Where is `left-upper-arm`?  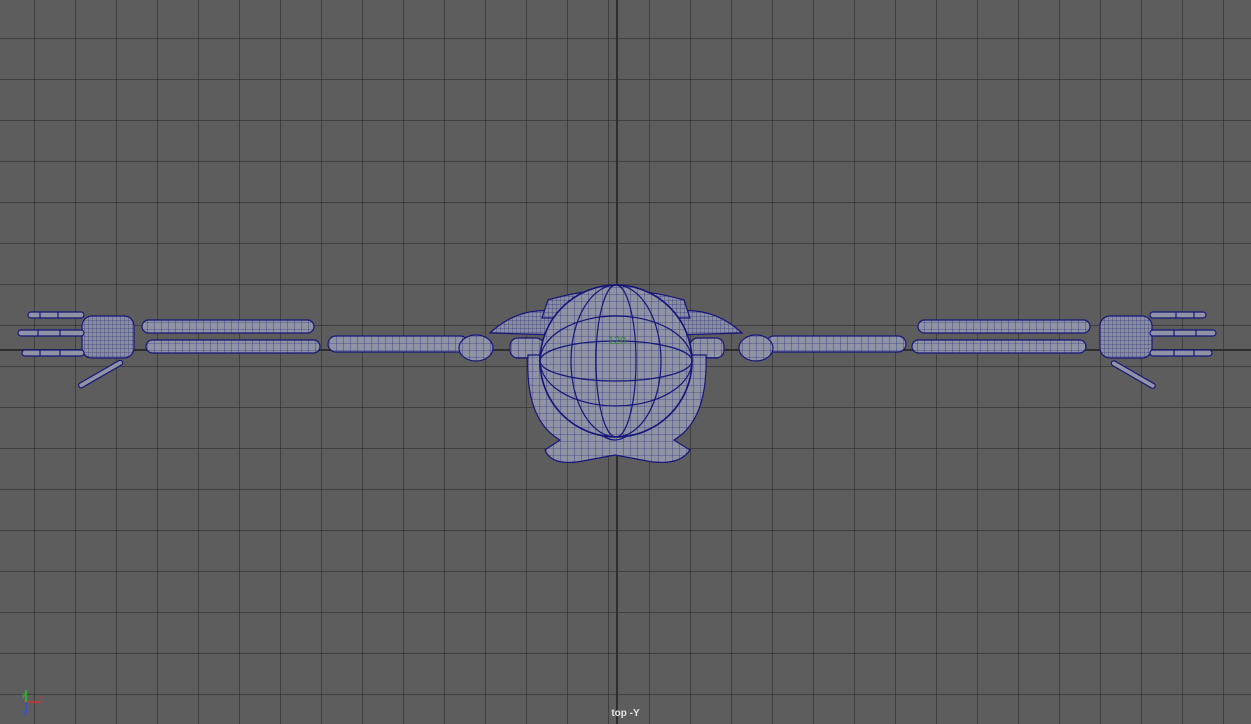
left-upper-arm is located at coordinates (410, 348).